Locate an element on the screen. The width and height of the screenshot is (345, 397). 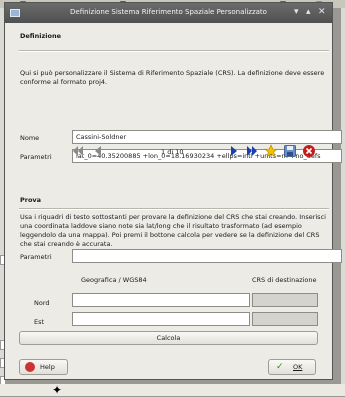
east-input is located at coordinates (161, 319).